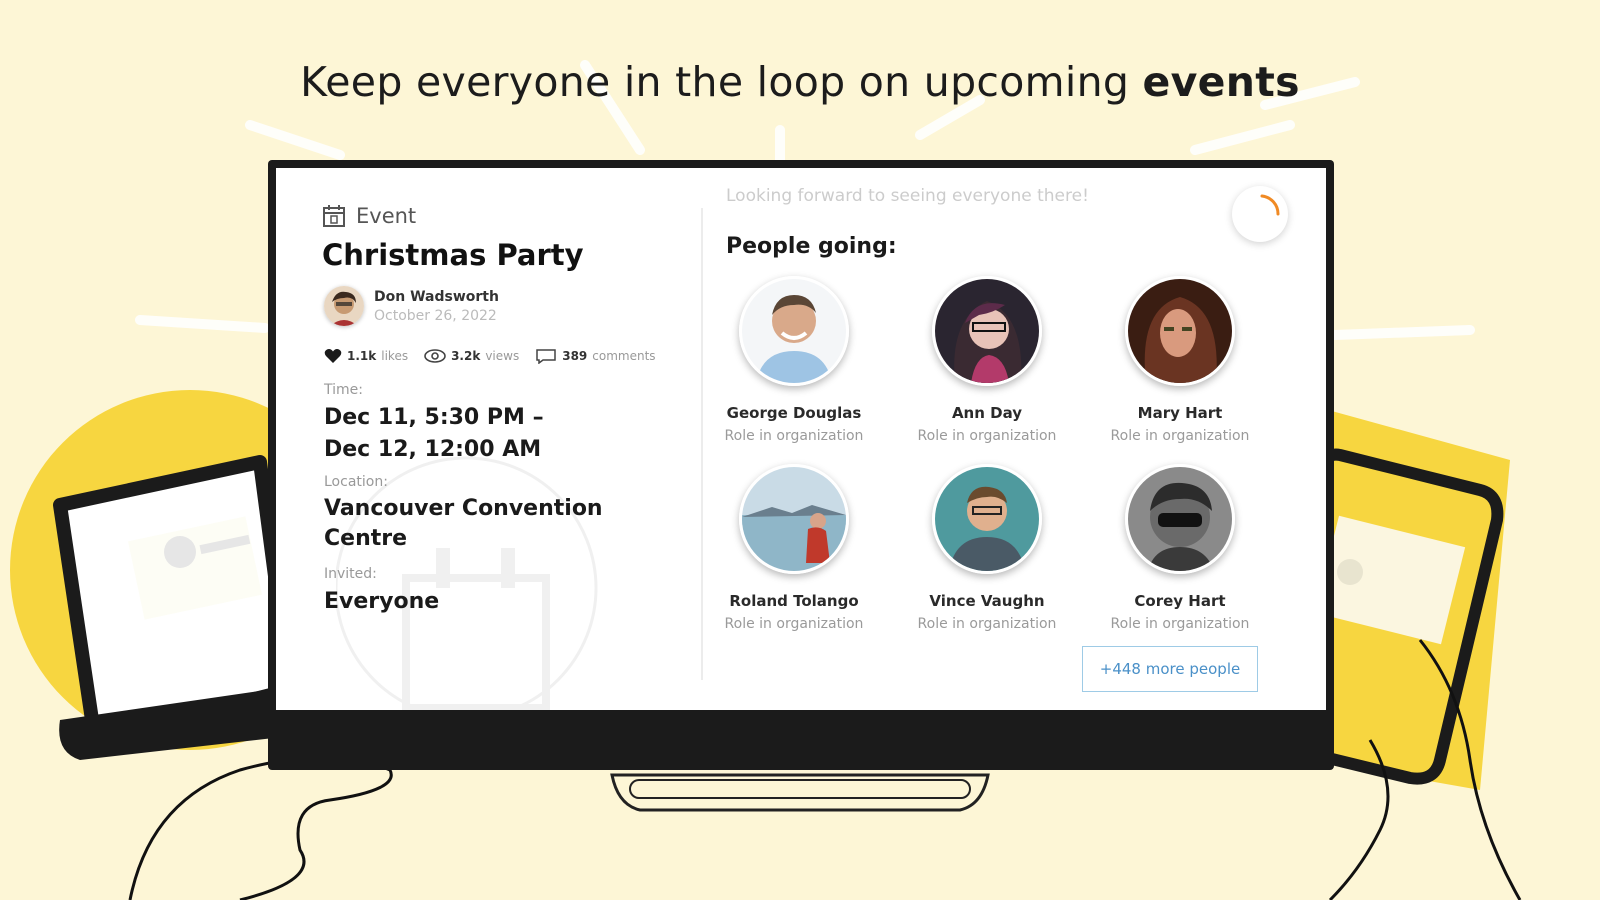 This screenshot has height=900, width=1600. I want to click on person-card: Mary Hart Role in organization, so click(1180, 360).